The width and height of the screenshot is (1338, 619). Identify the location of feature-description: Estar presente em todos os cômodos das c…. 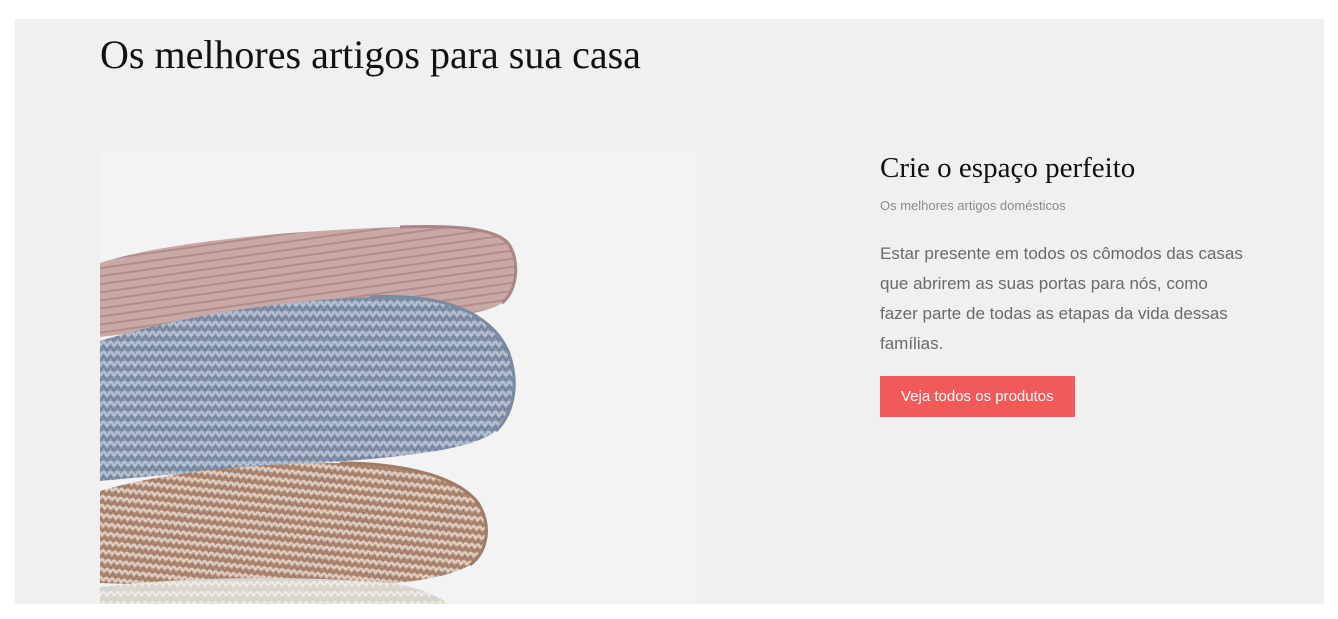
(1061, 298).